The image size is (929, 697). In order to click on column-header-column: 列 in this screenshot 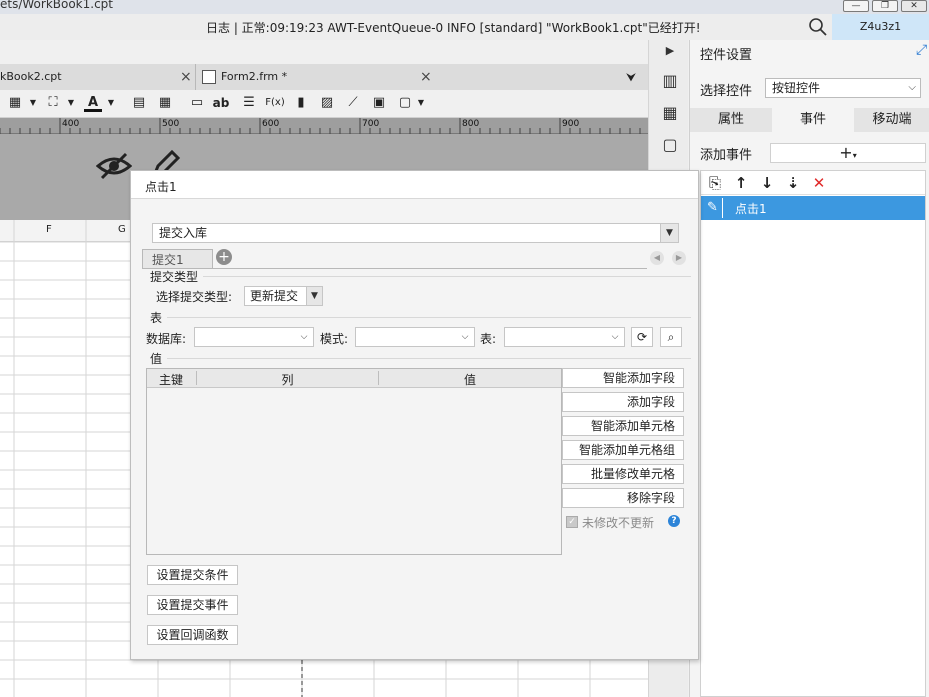, I will do `click(287, 379)`.